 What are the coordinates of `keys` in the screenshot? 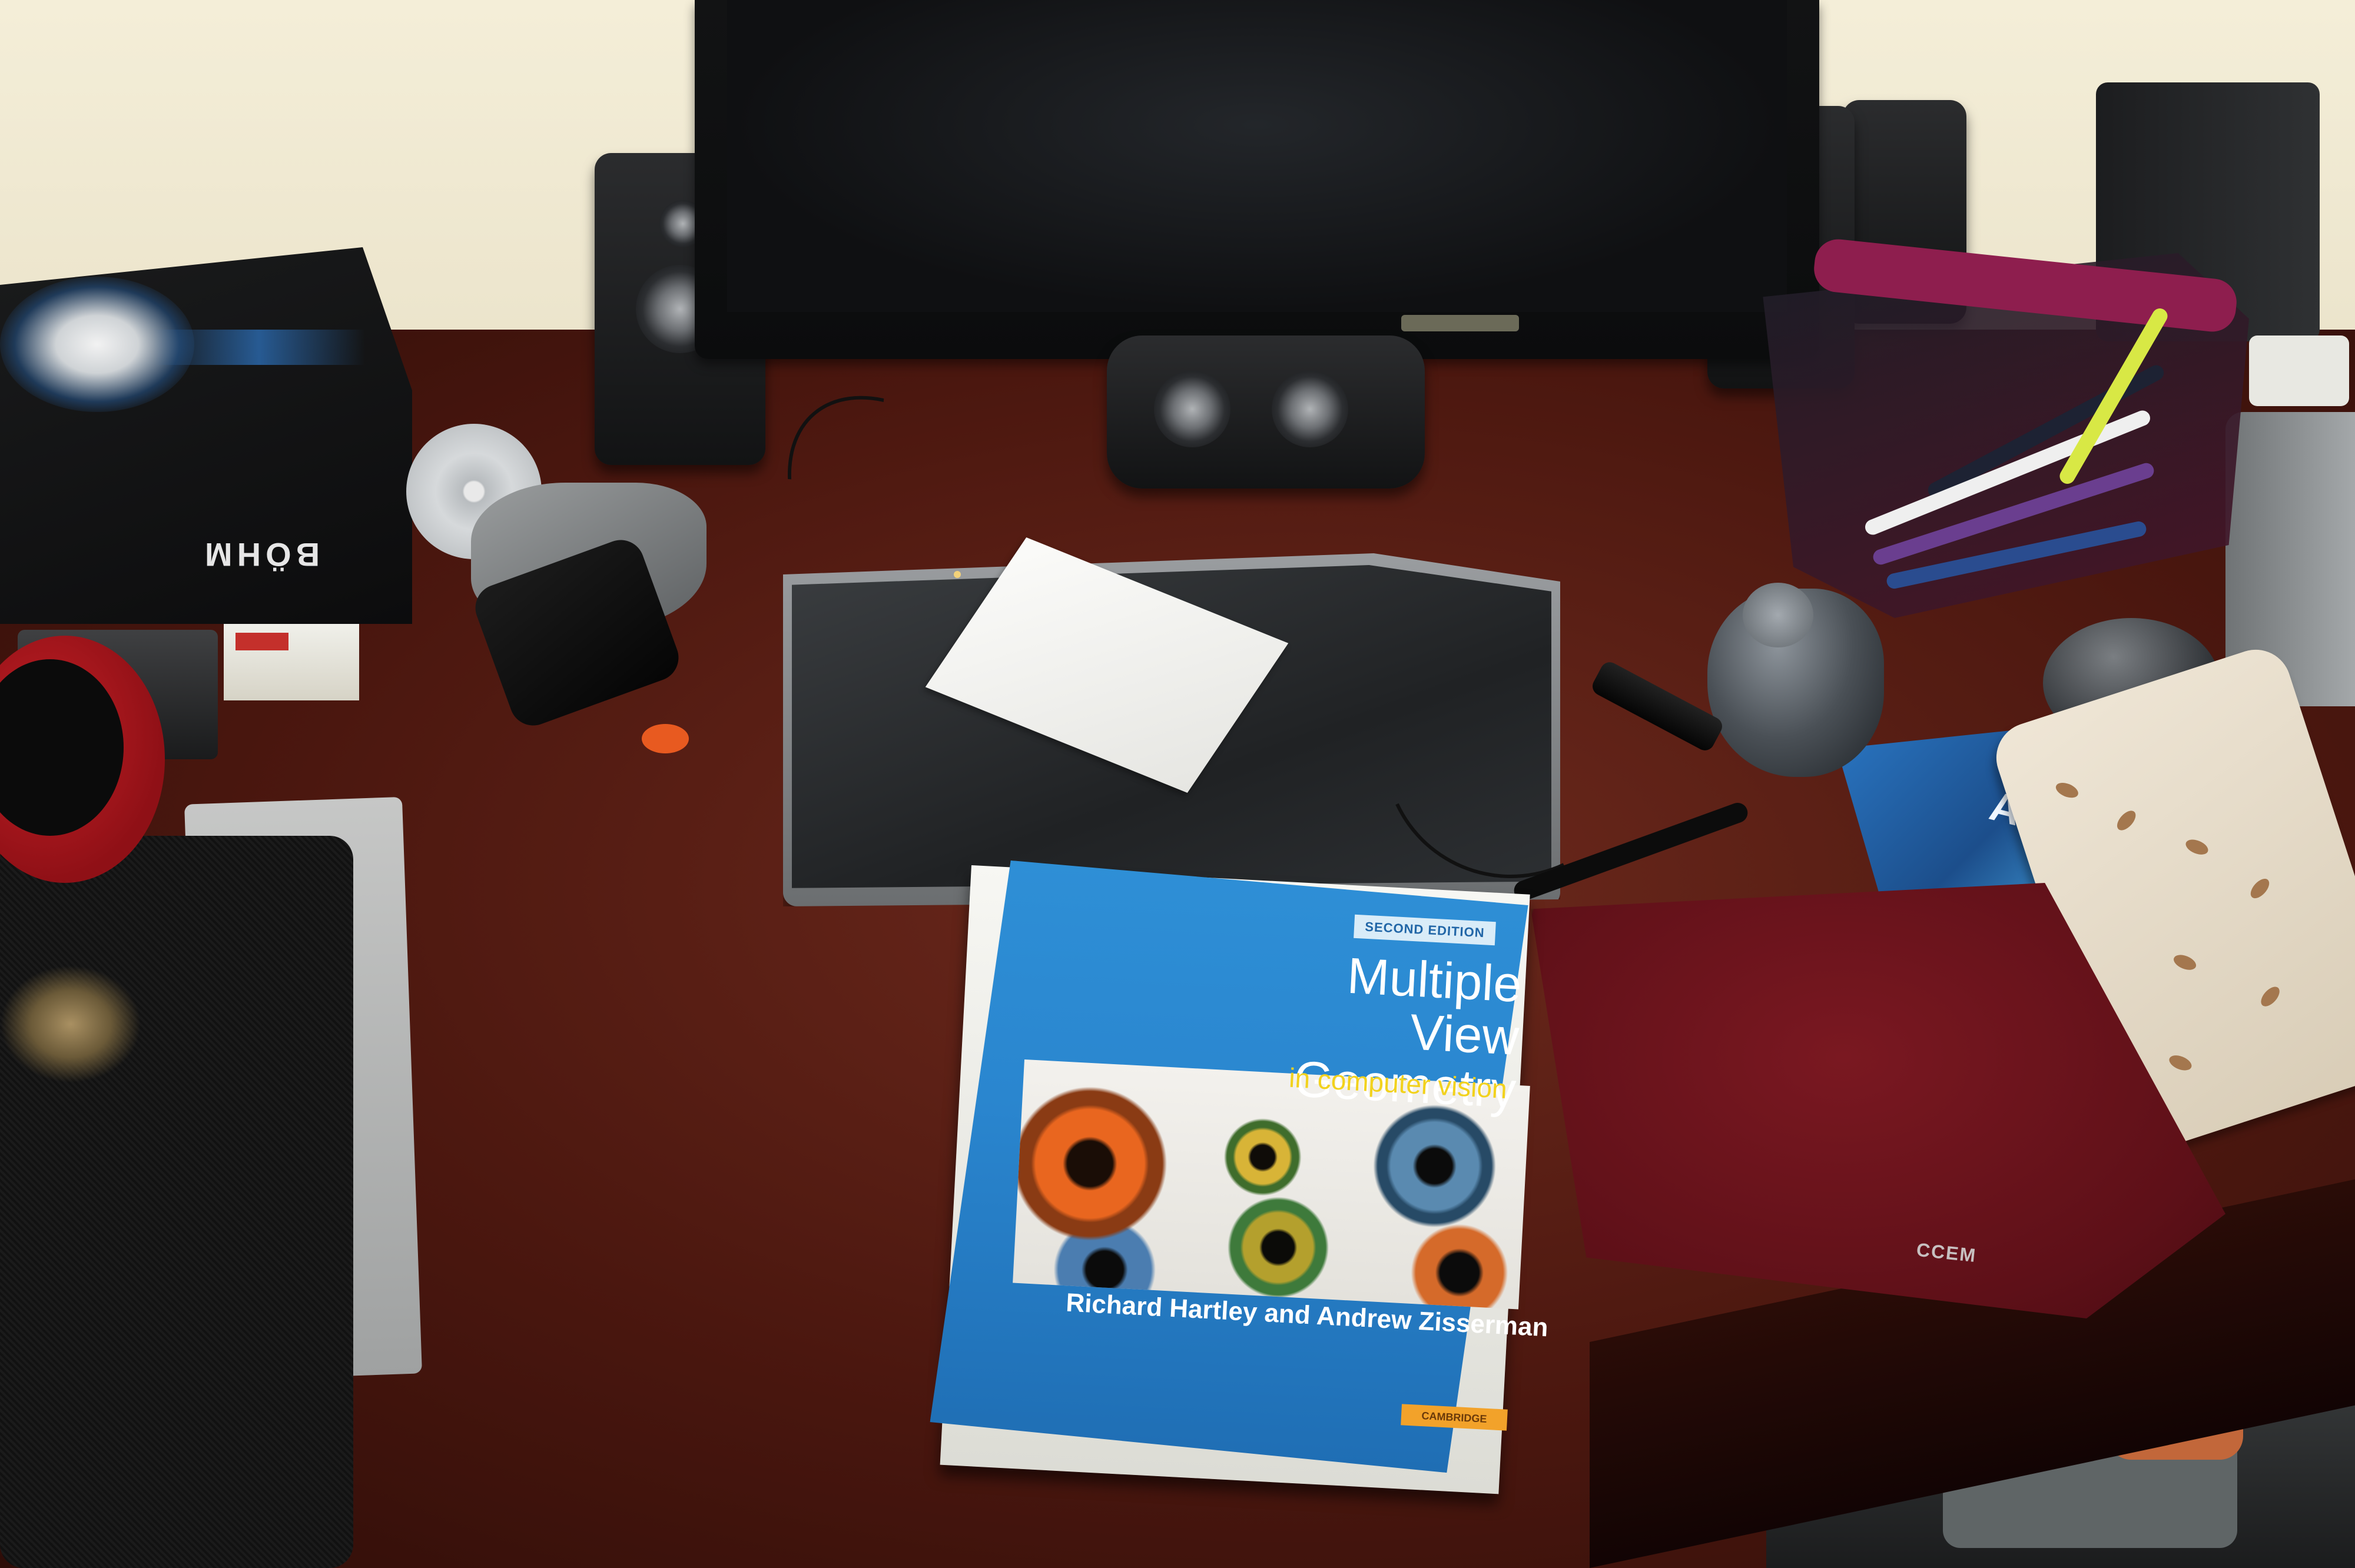 It's located at (70, 1024).